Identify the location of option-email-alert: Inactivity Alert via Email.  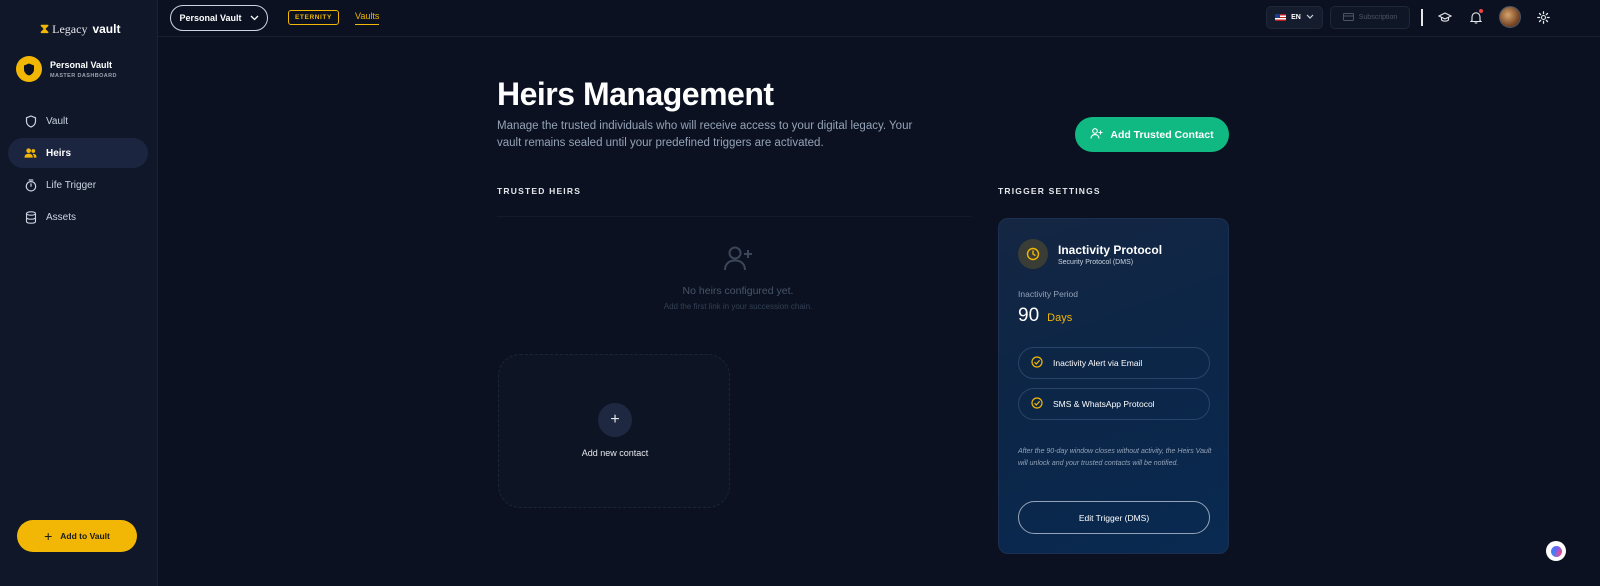
(1114, 363).